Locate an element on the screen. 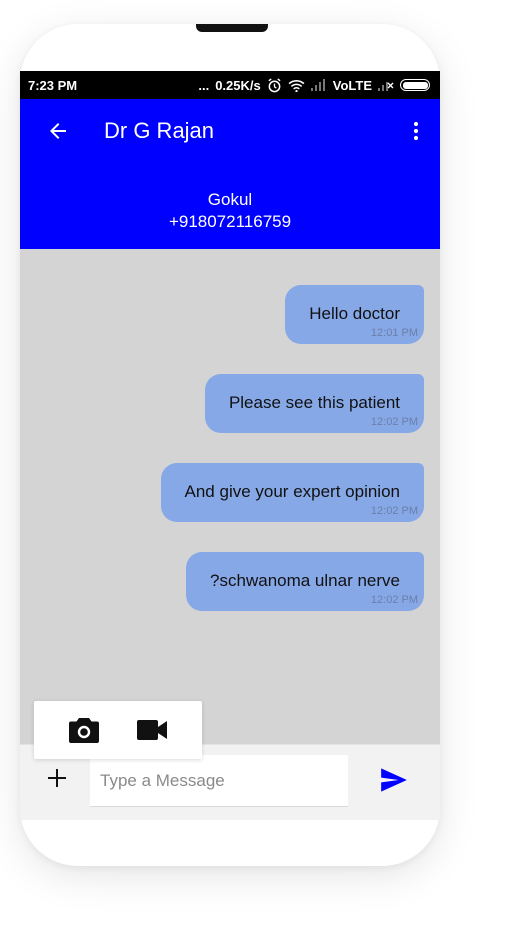 The width and height of the screenshot is (507, 928). message-bubble: And give your expert opinion 12:02 PM is located at coordinates (292, 492).